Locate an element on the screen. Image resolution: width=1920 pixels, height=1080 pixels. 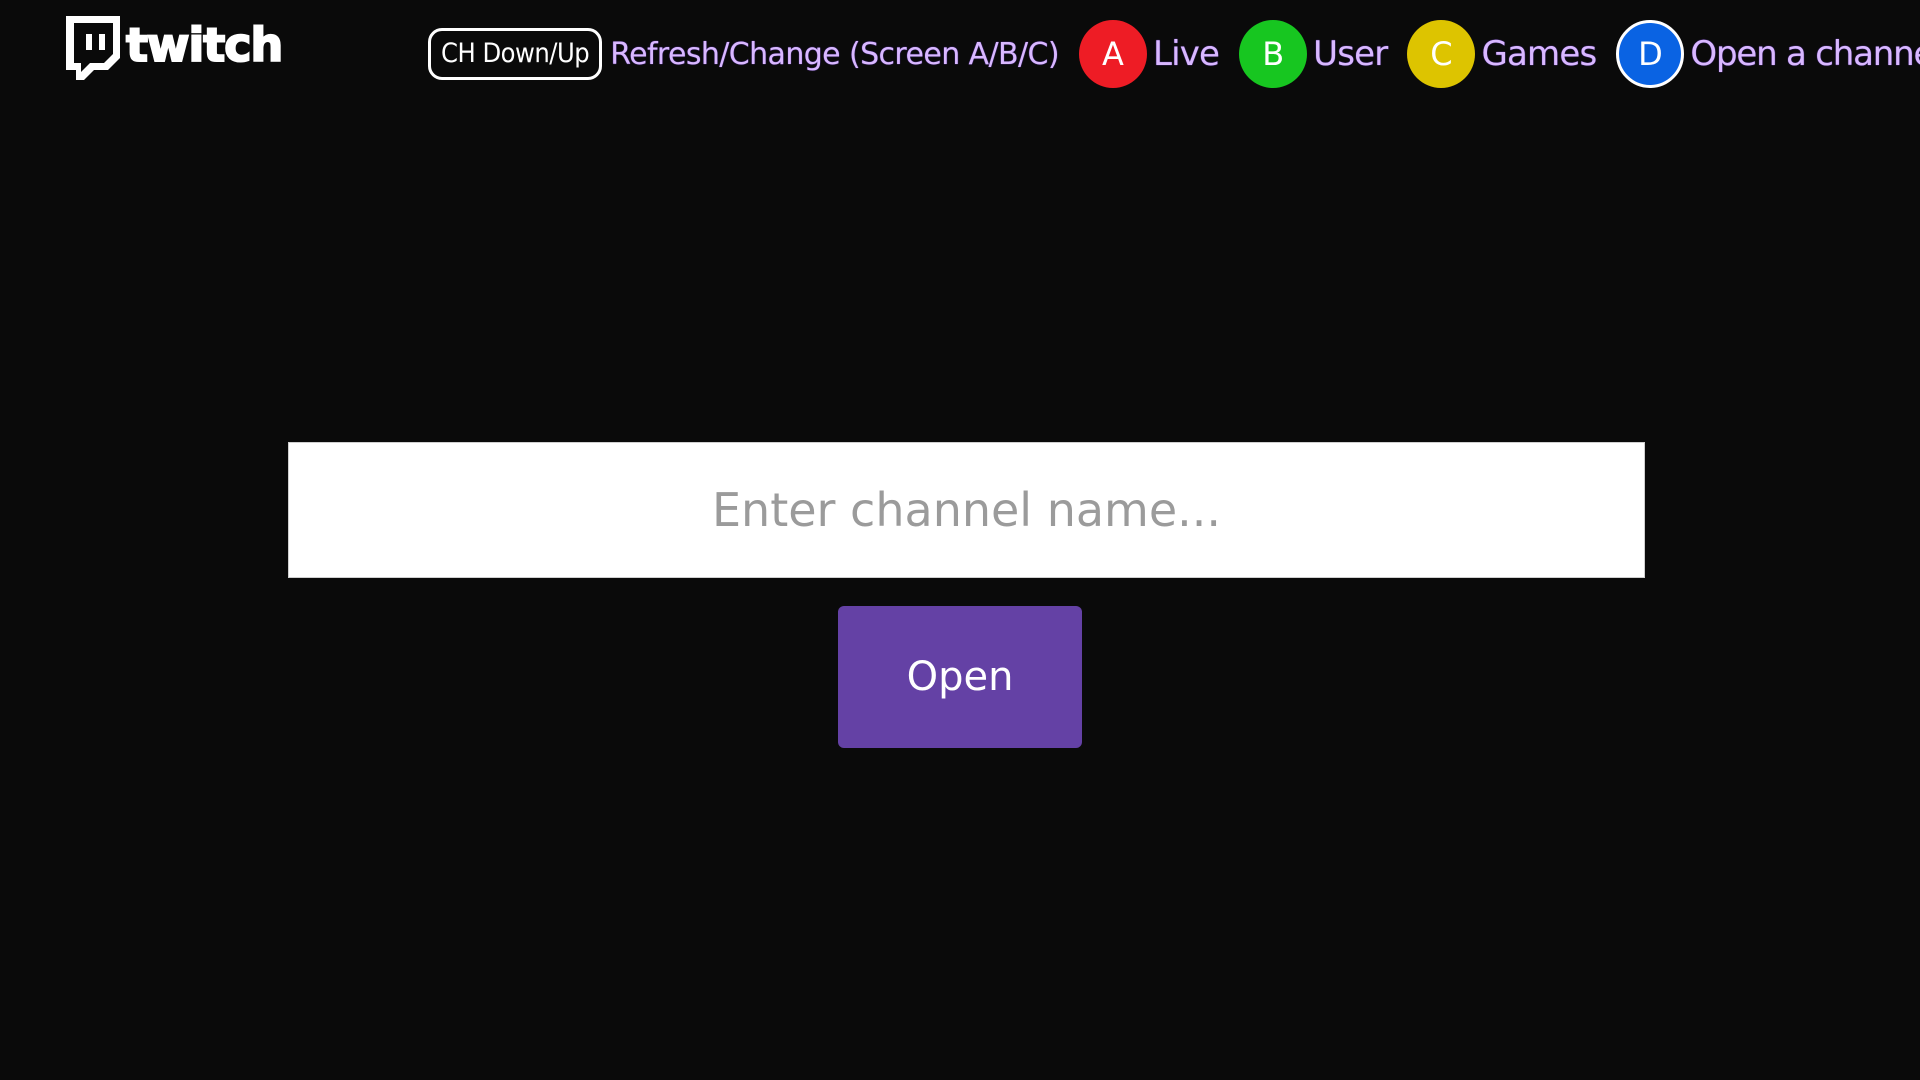
twitch-logo: twitch is located at coordinates (172, 49).